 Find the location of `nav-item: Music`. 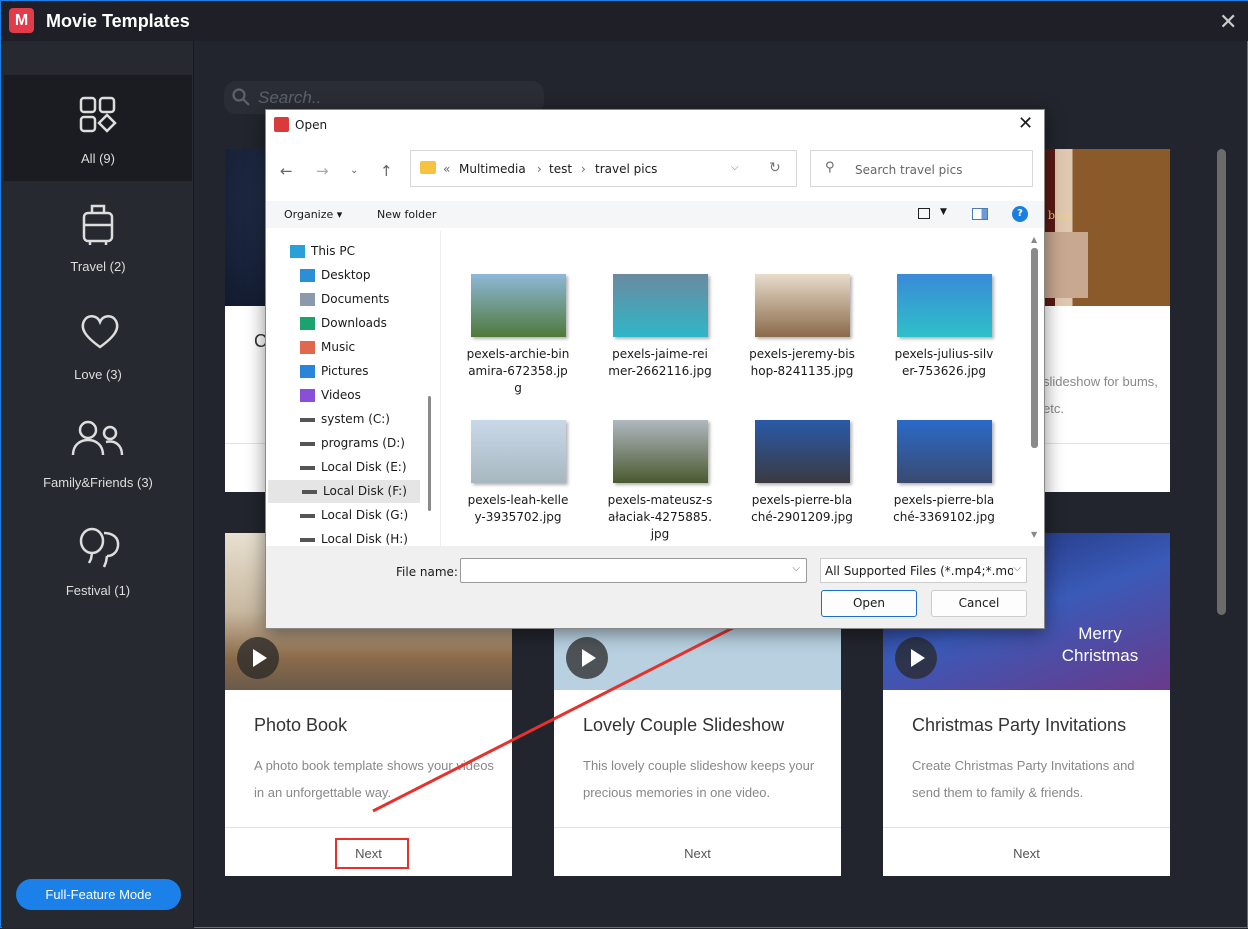

nav-item: Music is located at coordinates (342, 347).